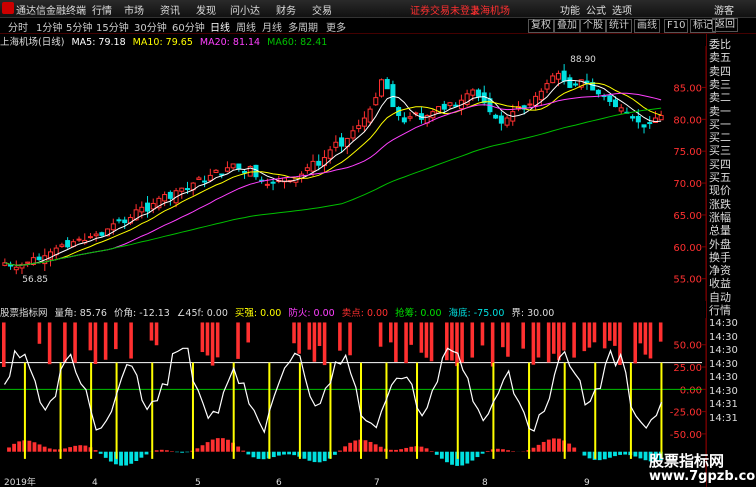  Describe the element at coordinates (188, 26) in the screenshot. I see `period-60min: 60分钟` at that location.